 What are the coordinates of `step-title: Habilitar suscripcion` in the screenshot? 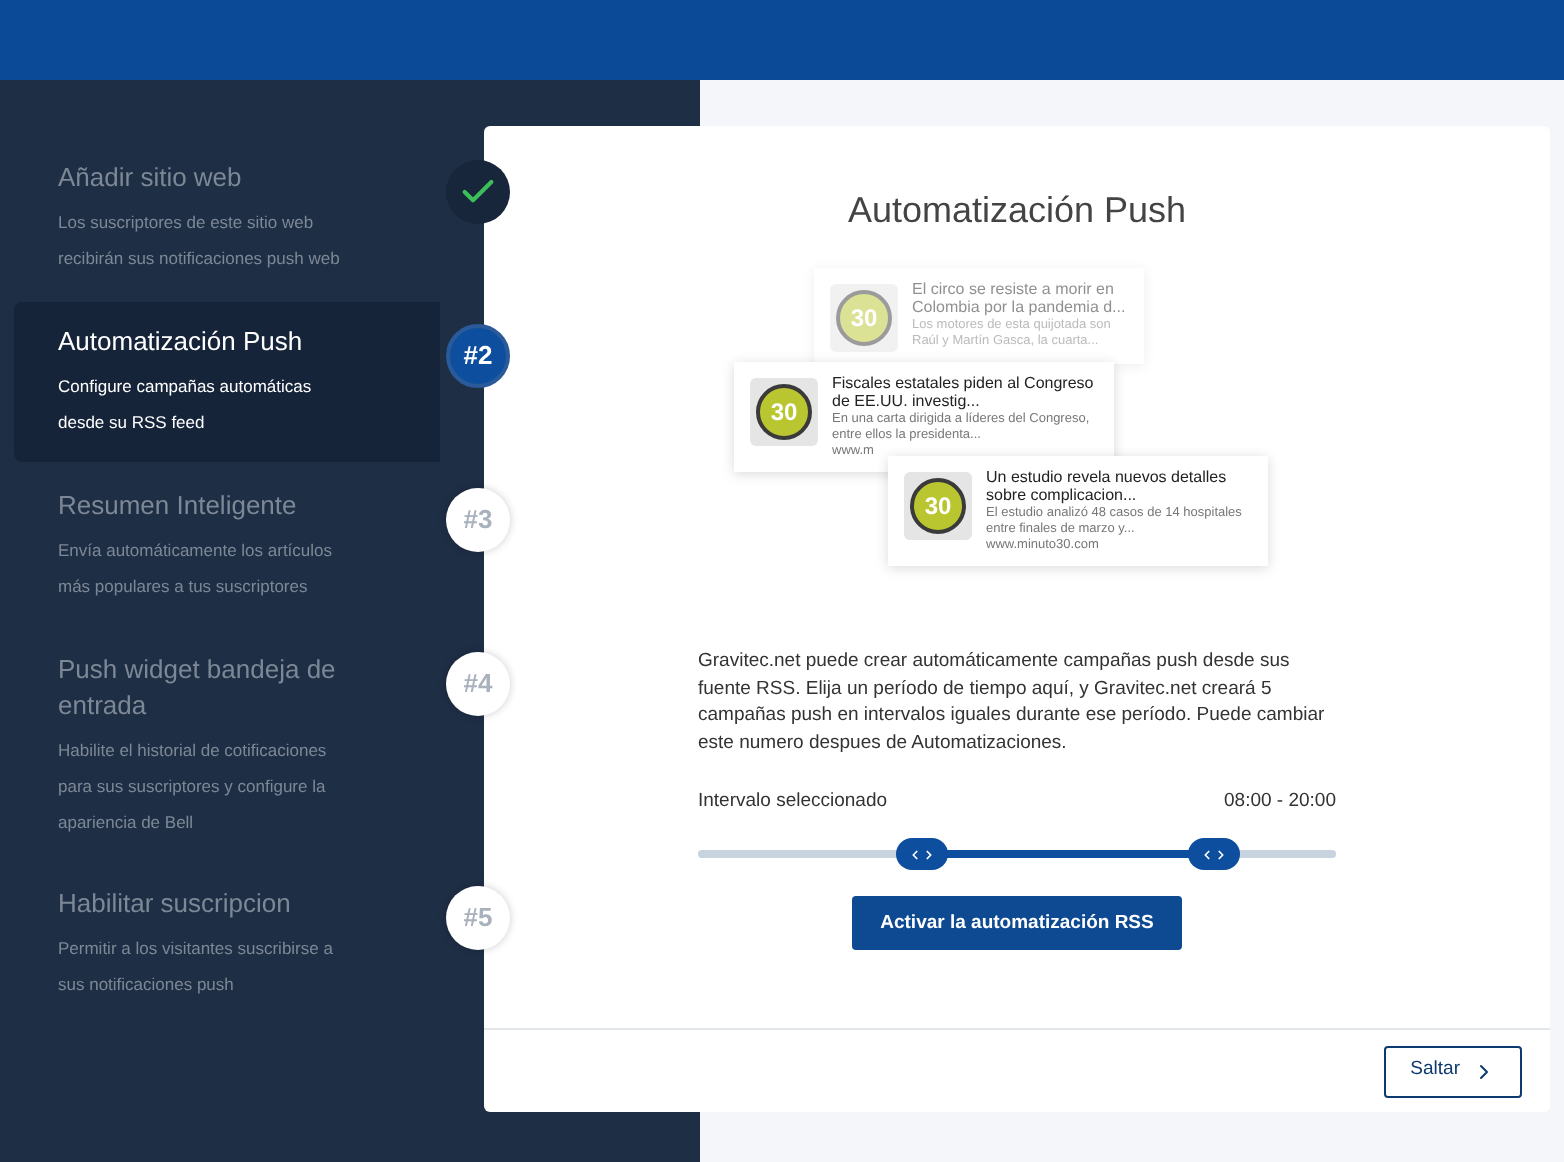 It's located at (175, 904).